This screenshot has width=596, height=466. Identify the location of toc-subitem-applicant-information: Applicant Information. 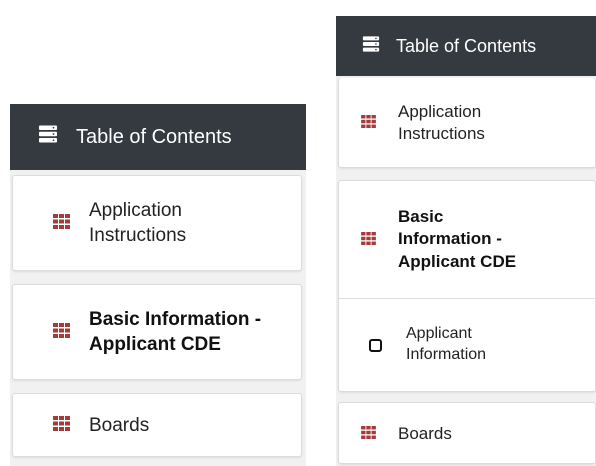
(467, 345).